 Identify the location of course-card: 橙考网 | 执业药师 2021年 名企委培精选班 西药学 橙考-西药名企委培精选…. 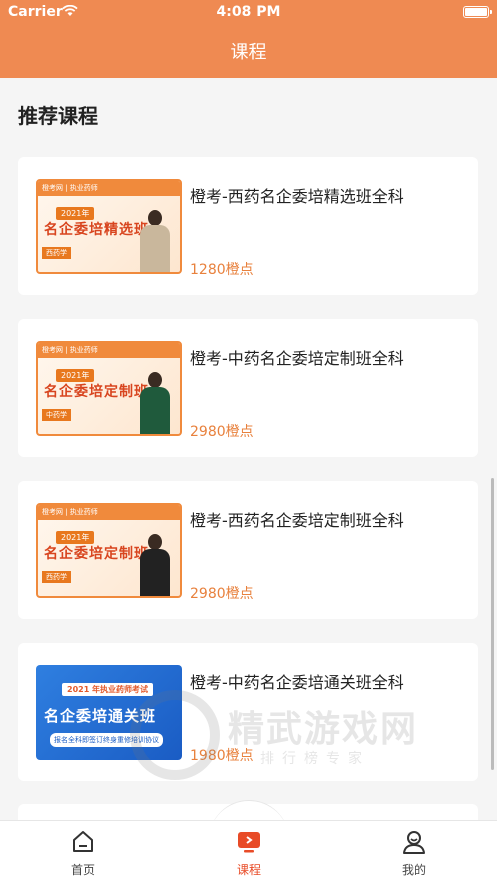
(248, 226).